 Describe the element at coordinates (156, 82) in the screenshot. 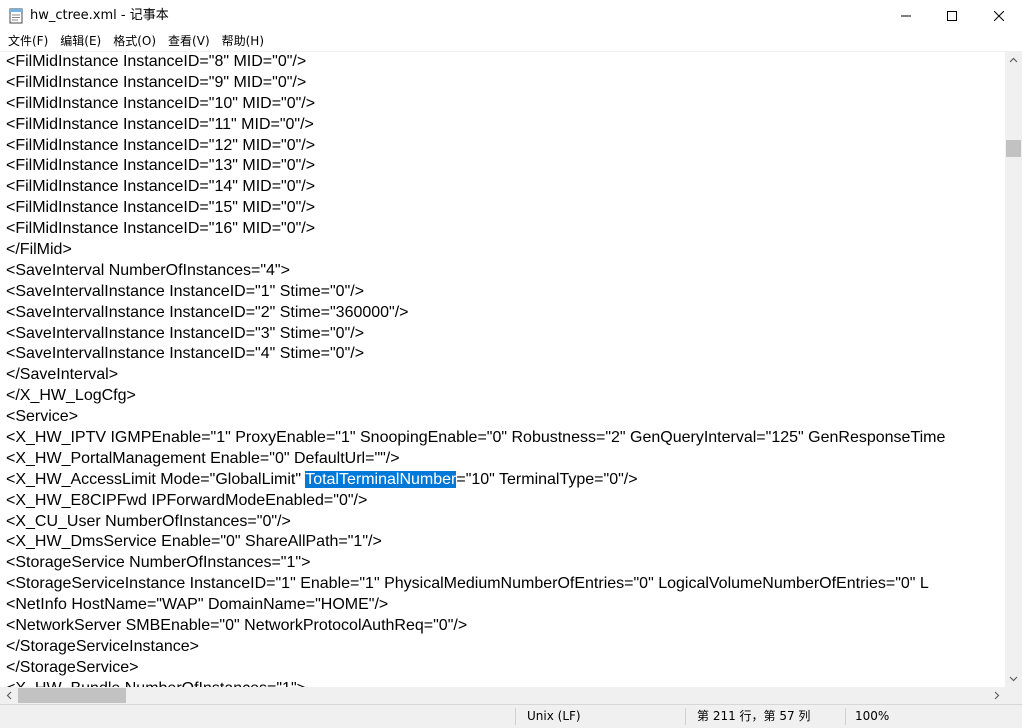

I see `text-line: <FilMidInstance InstanceID="9" MID="0"/>` at that location.